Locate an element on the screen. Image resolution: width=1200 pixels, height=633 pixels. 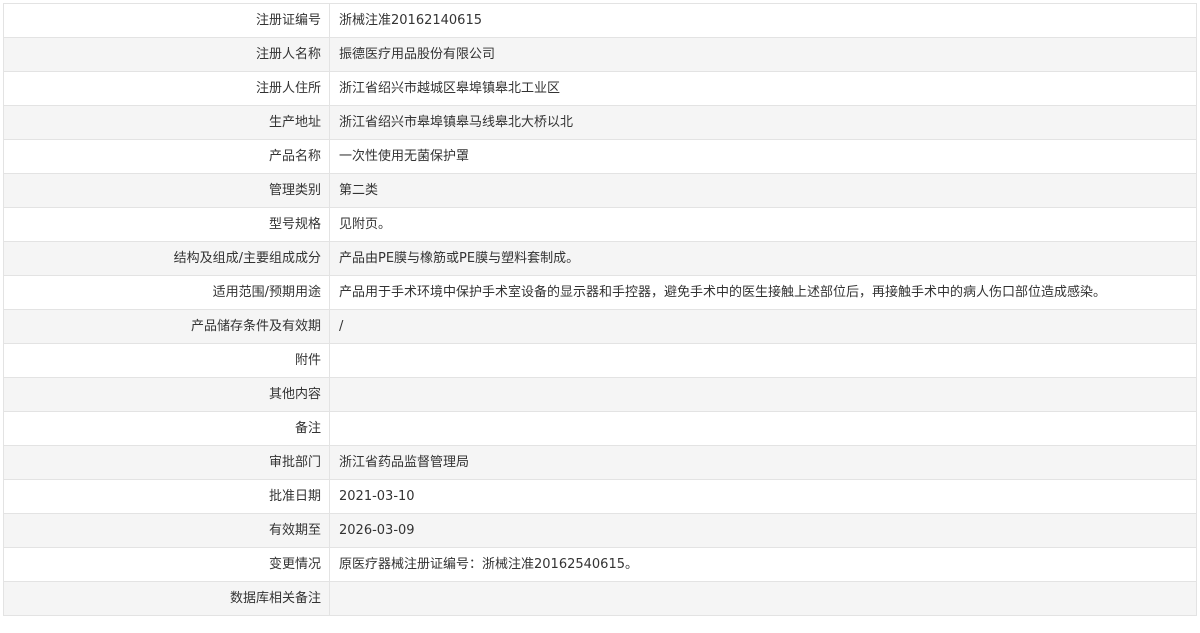
row-database-remarks: 数据库相关备注 is located at coordinates (600, 598).